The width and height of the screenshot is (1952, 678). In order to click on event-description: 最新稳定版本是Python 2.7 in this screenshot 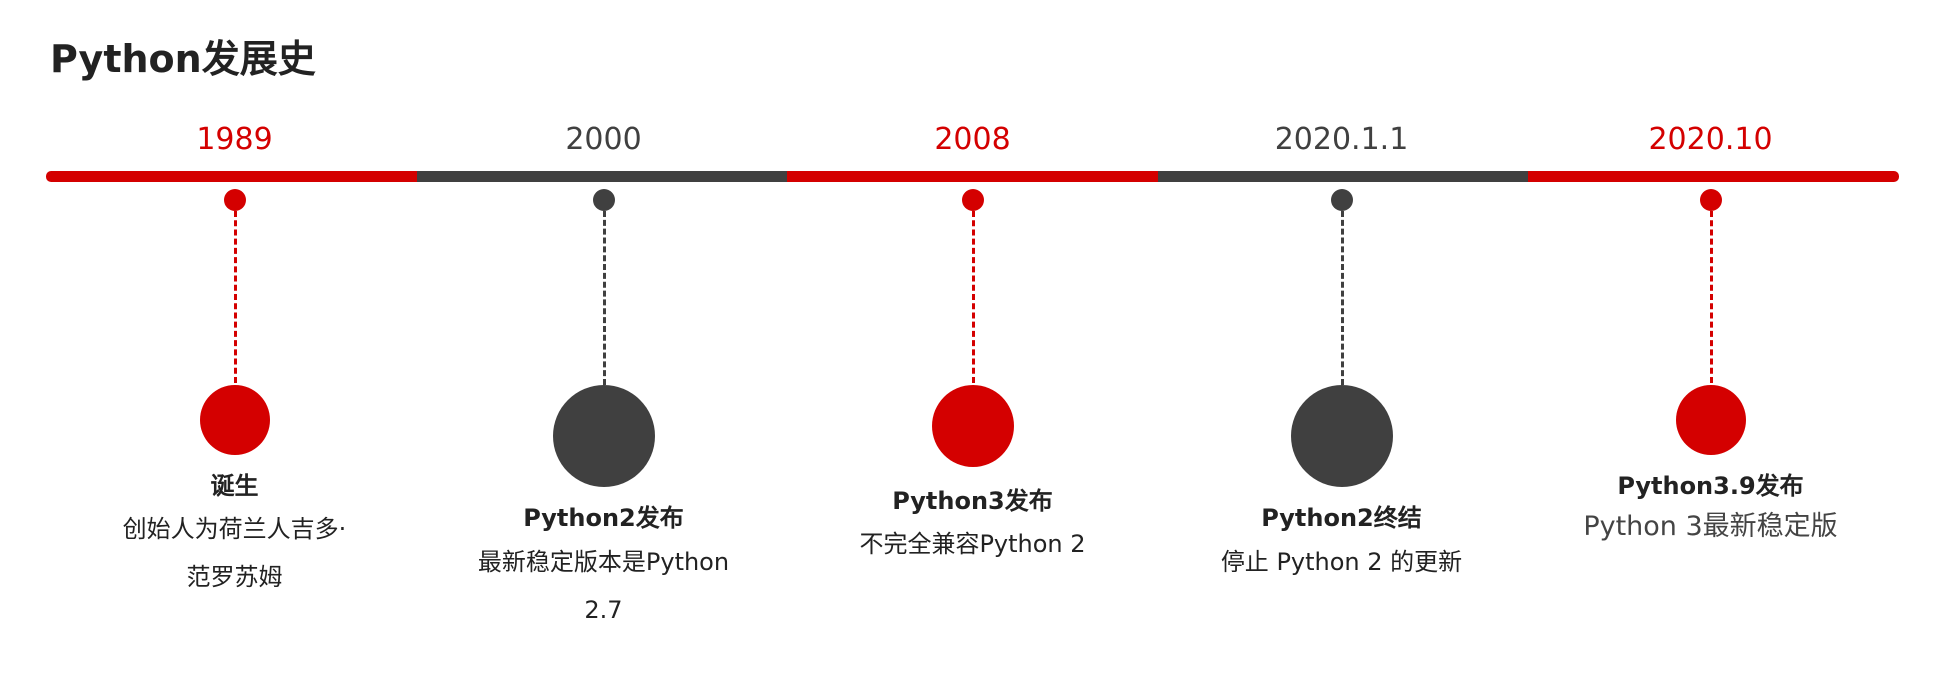, I will do `click(603, 586)`.